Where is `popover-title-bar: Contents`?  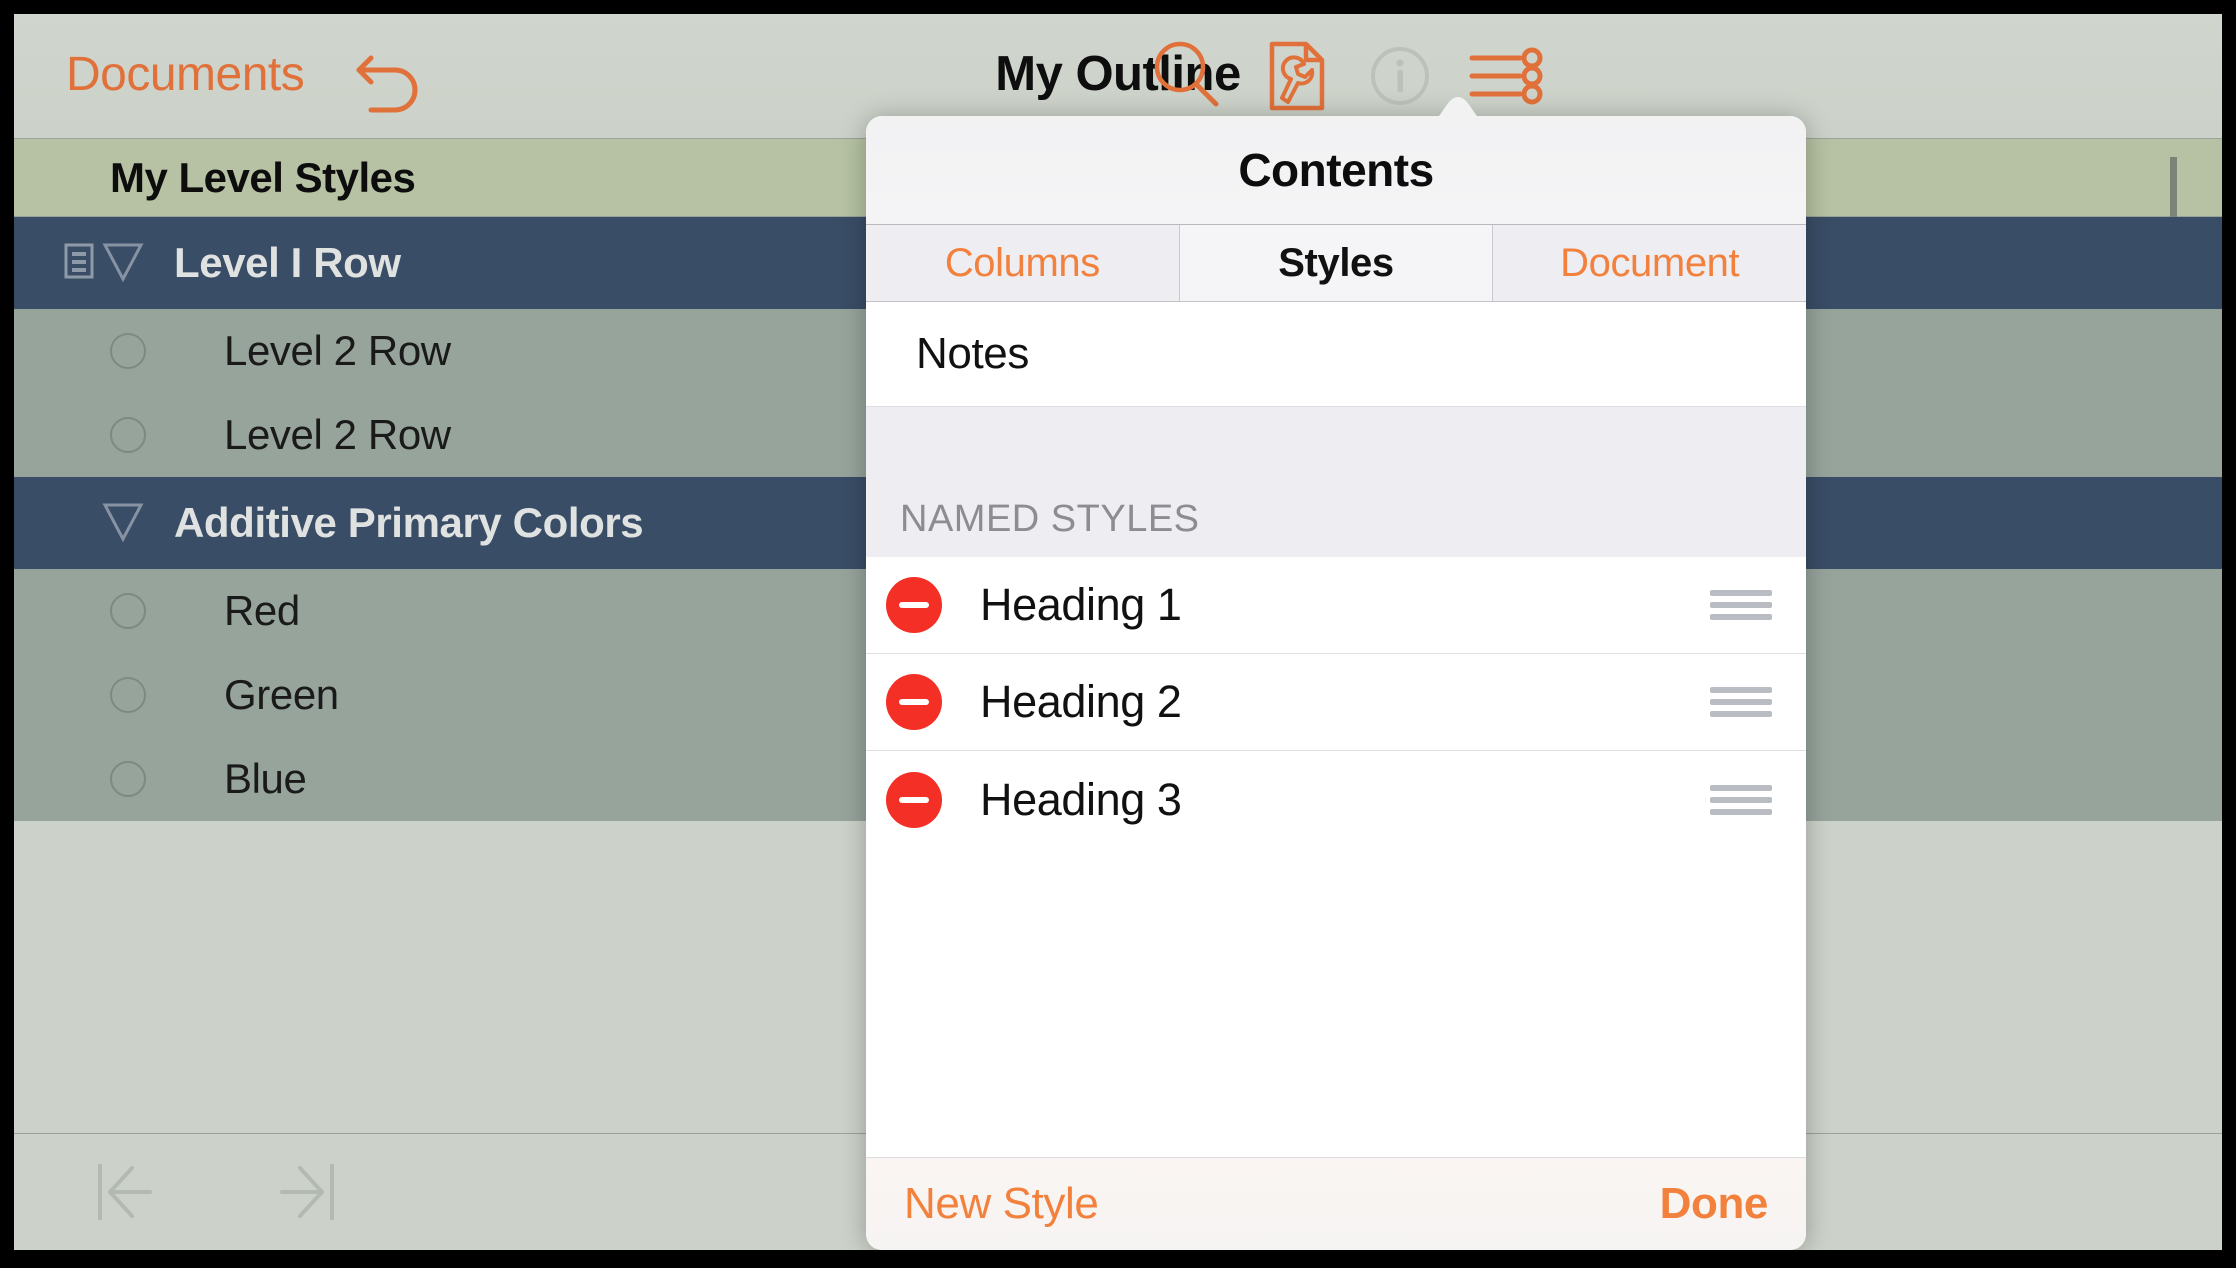 popover-title-bar: Contents is located at coordinates (1336, 170).